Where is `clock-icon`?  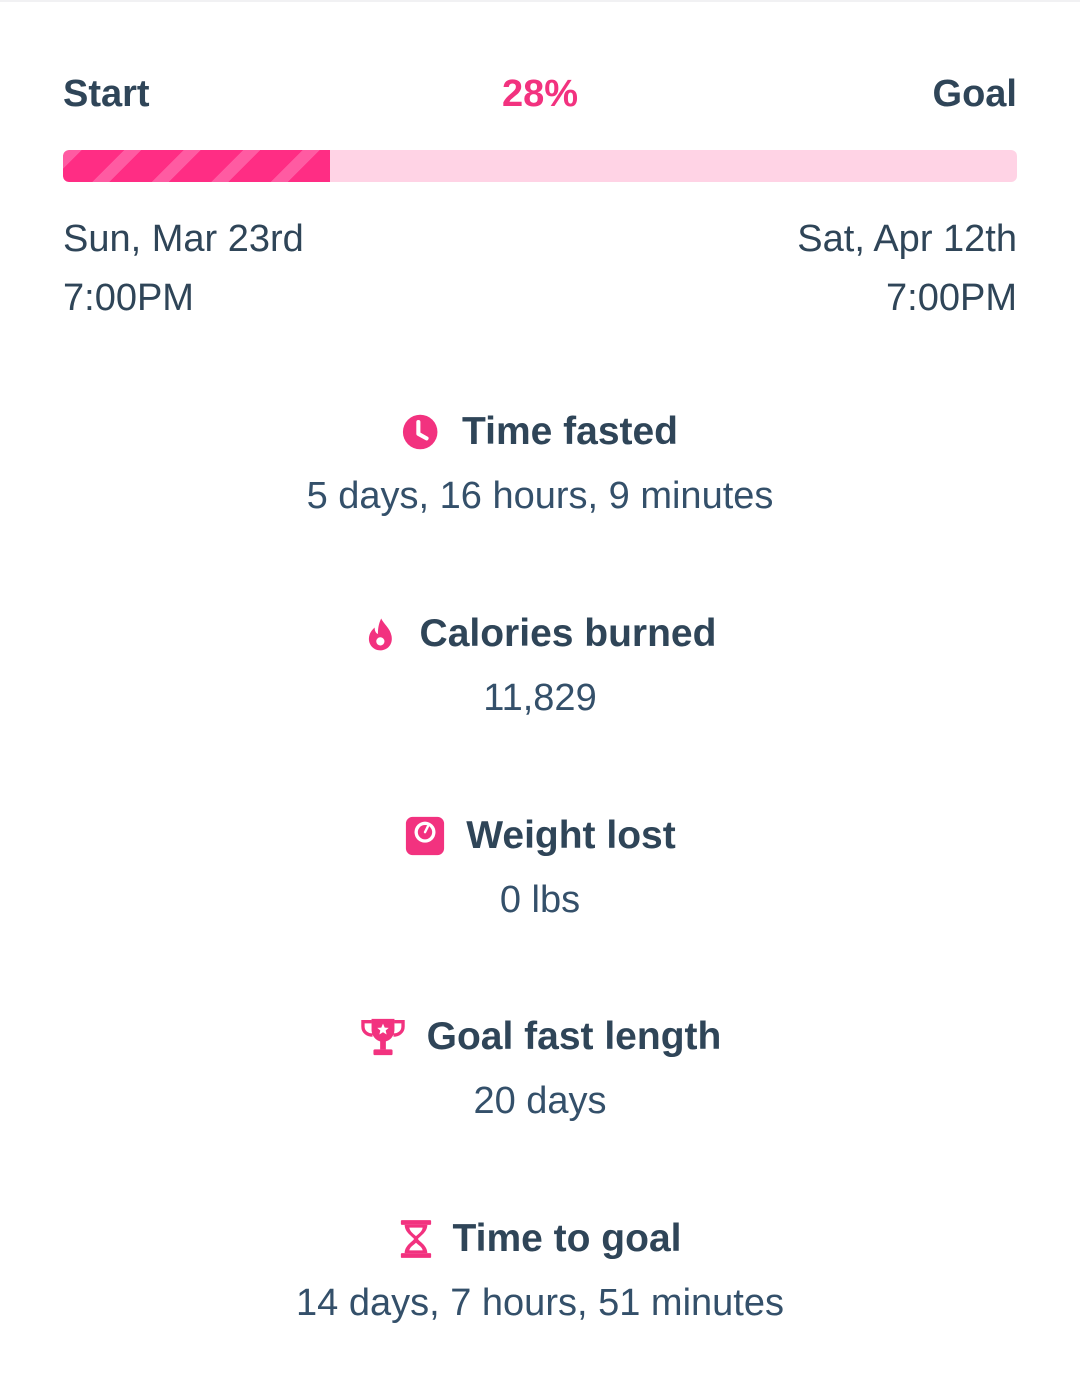 clock-icon is located at coordinates (420, 432).